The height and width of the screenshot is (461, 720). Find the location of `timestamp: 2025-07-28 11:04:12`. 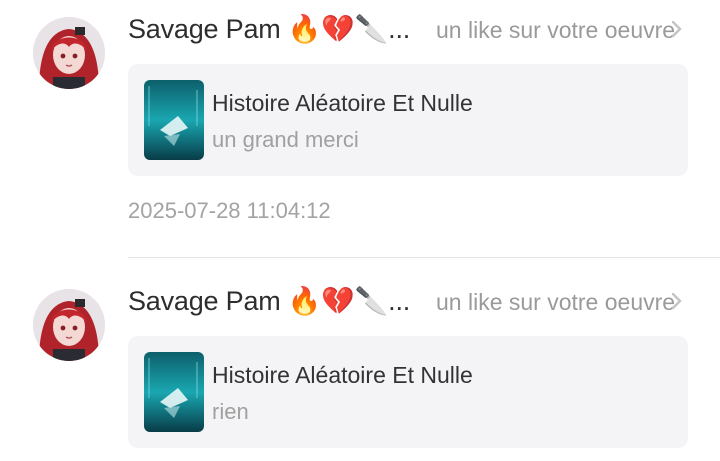

timestamp: 2025-07-28 11:04:12 is located at coordinates (229, 210).